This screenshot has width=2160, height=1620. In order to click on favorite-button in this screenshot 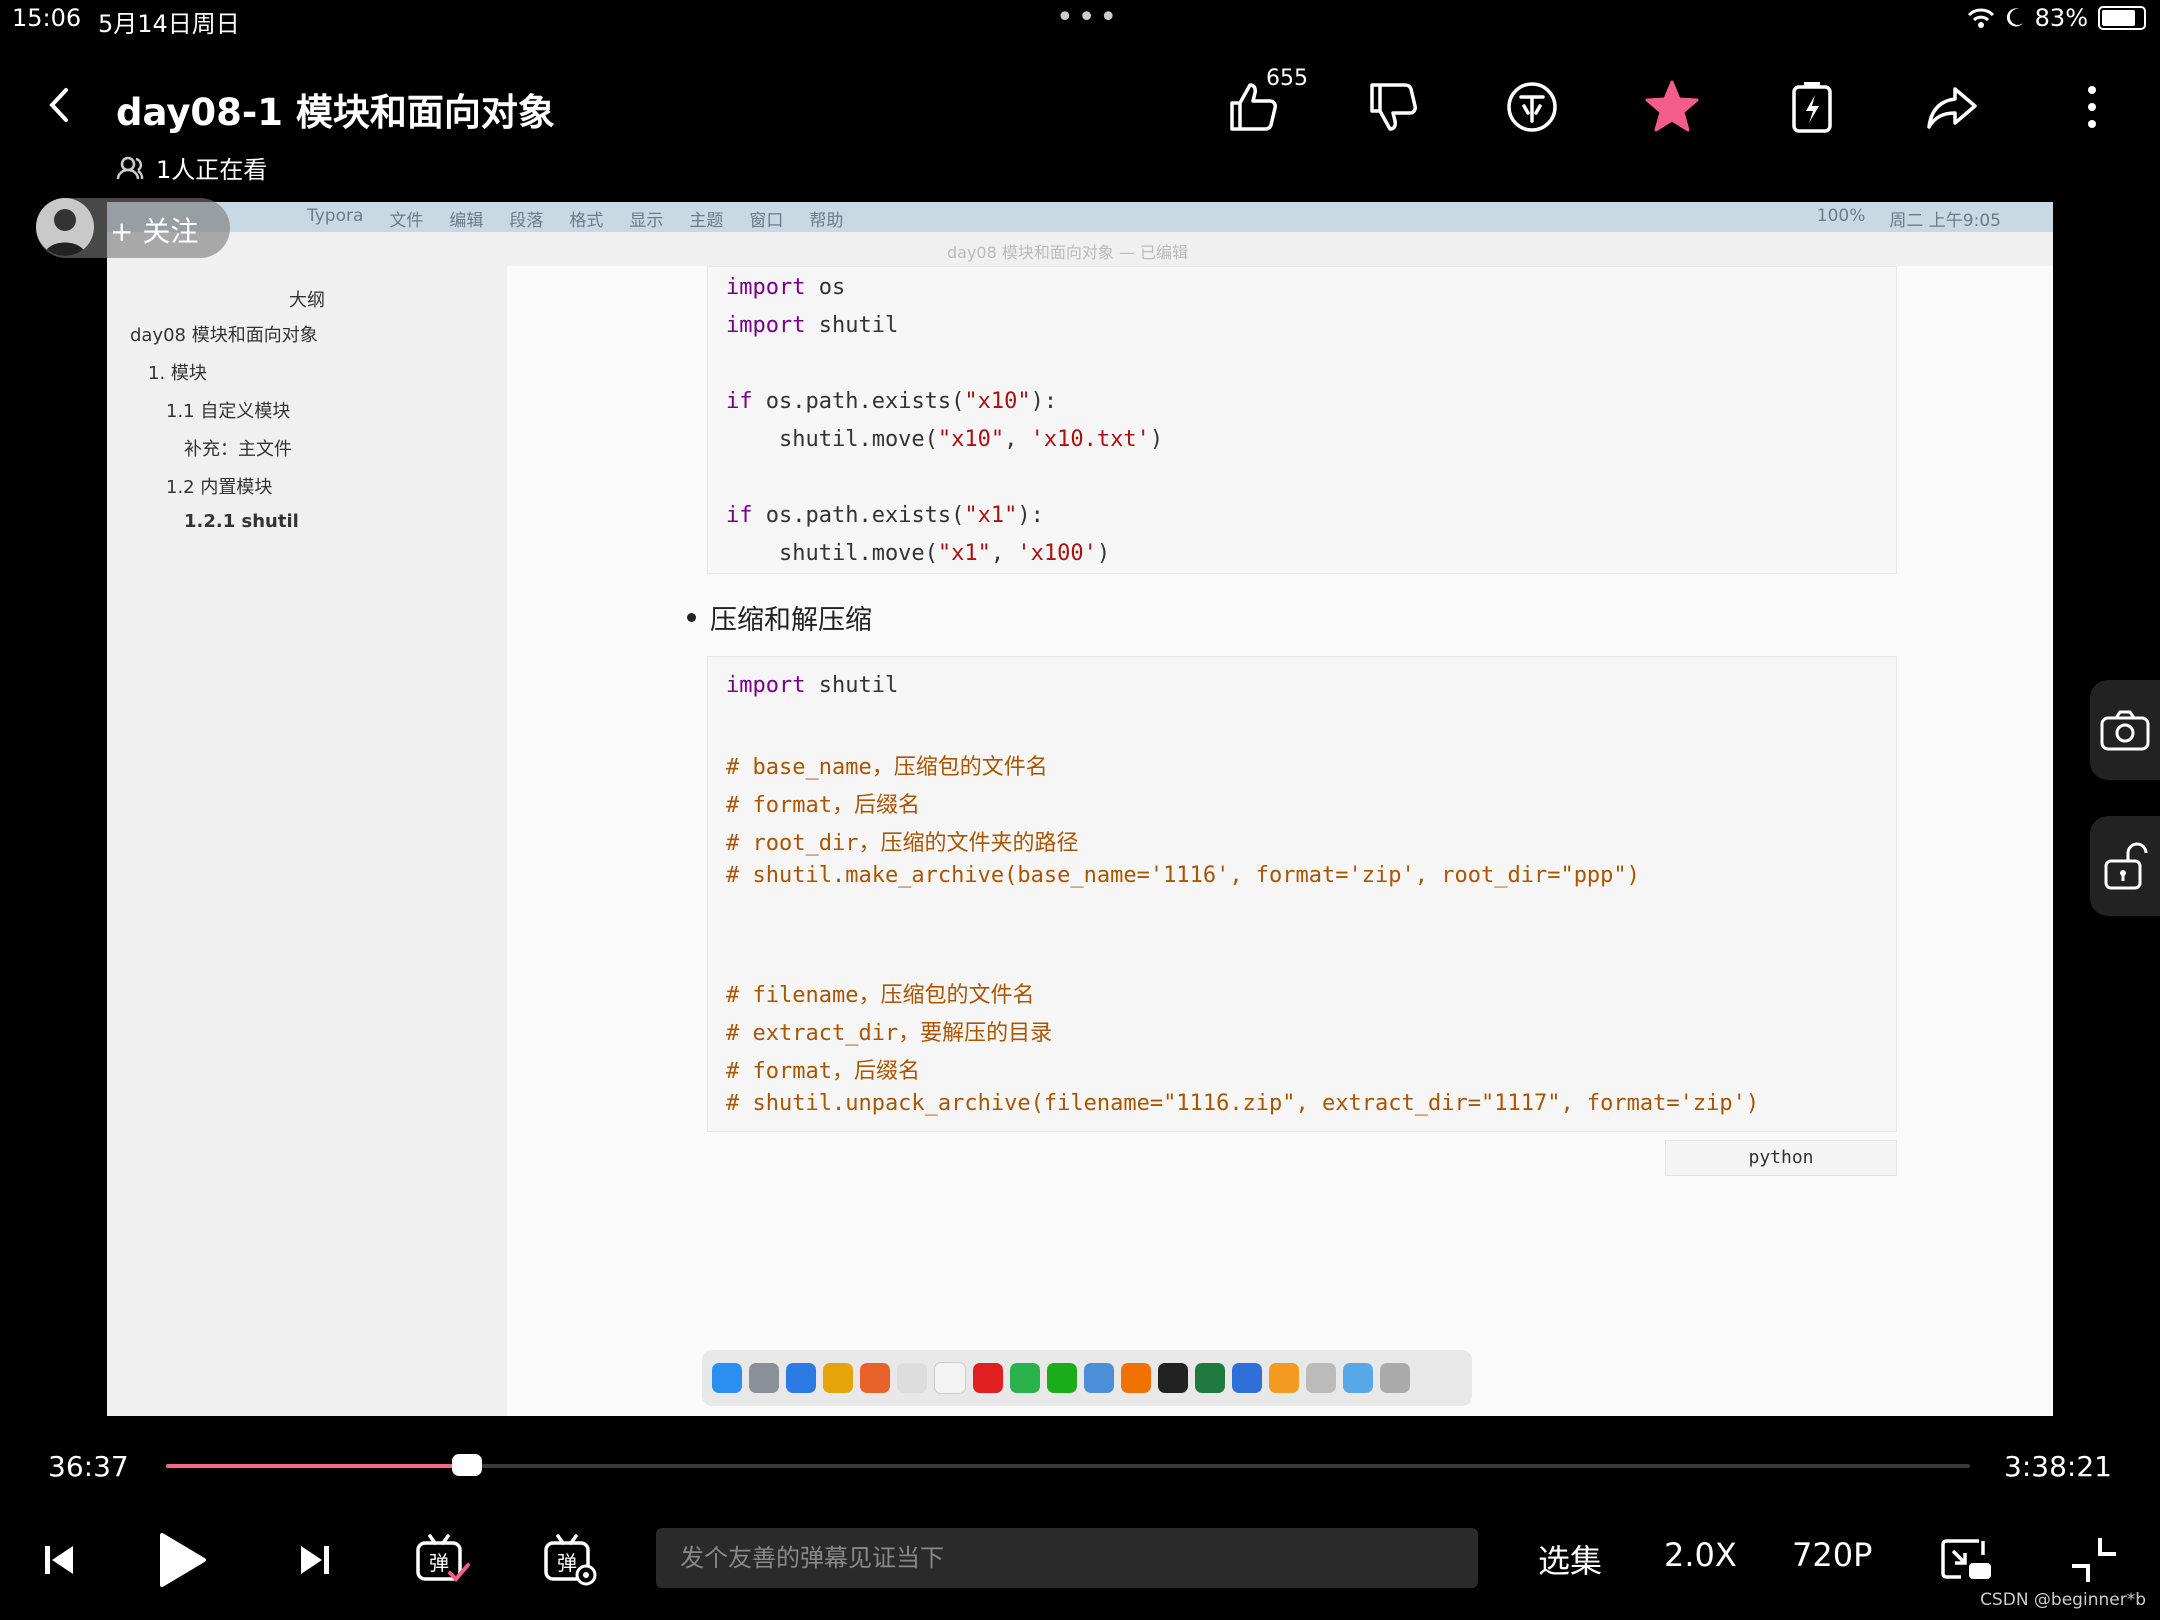, I will do `click(1672, 107)`.